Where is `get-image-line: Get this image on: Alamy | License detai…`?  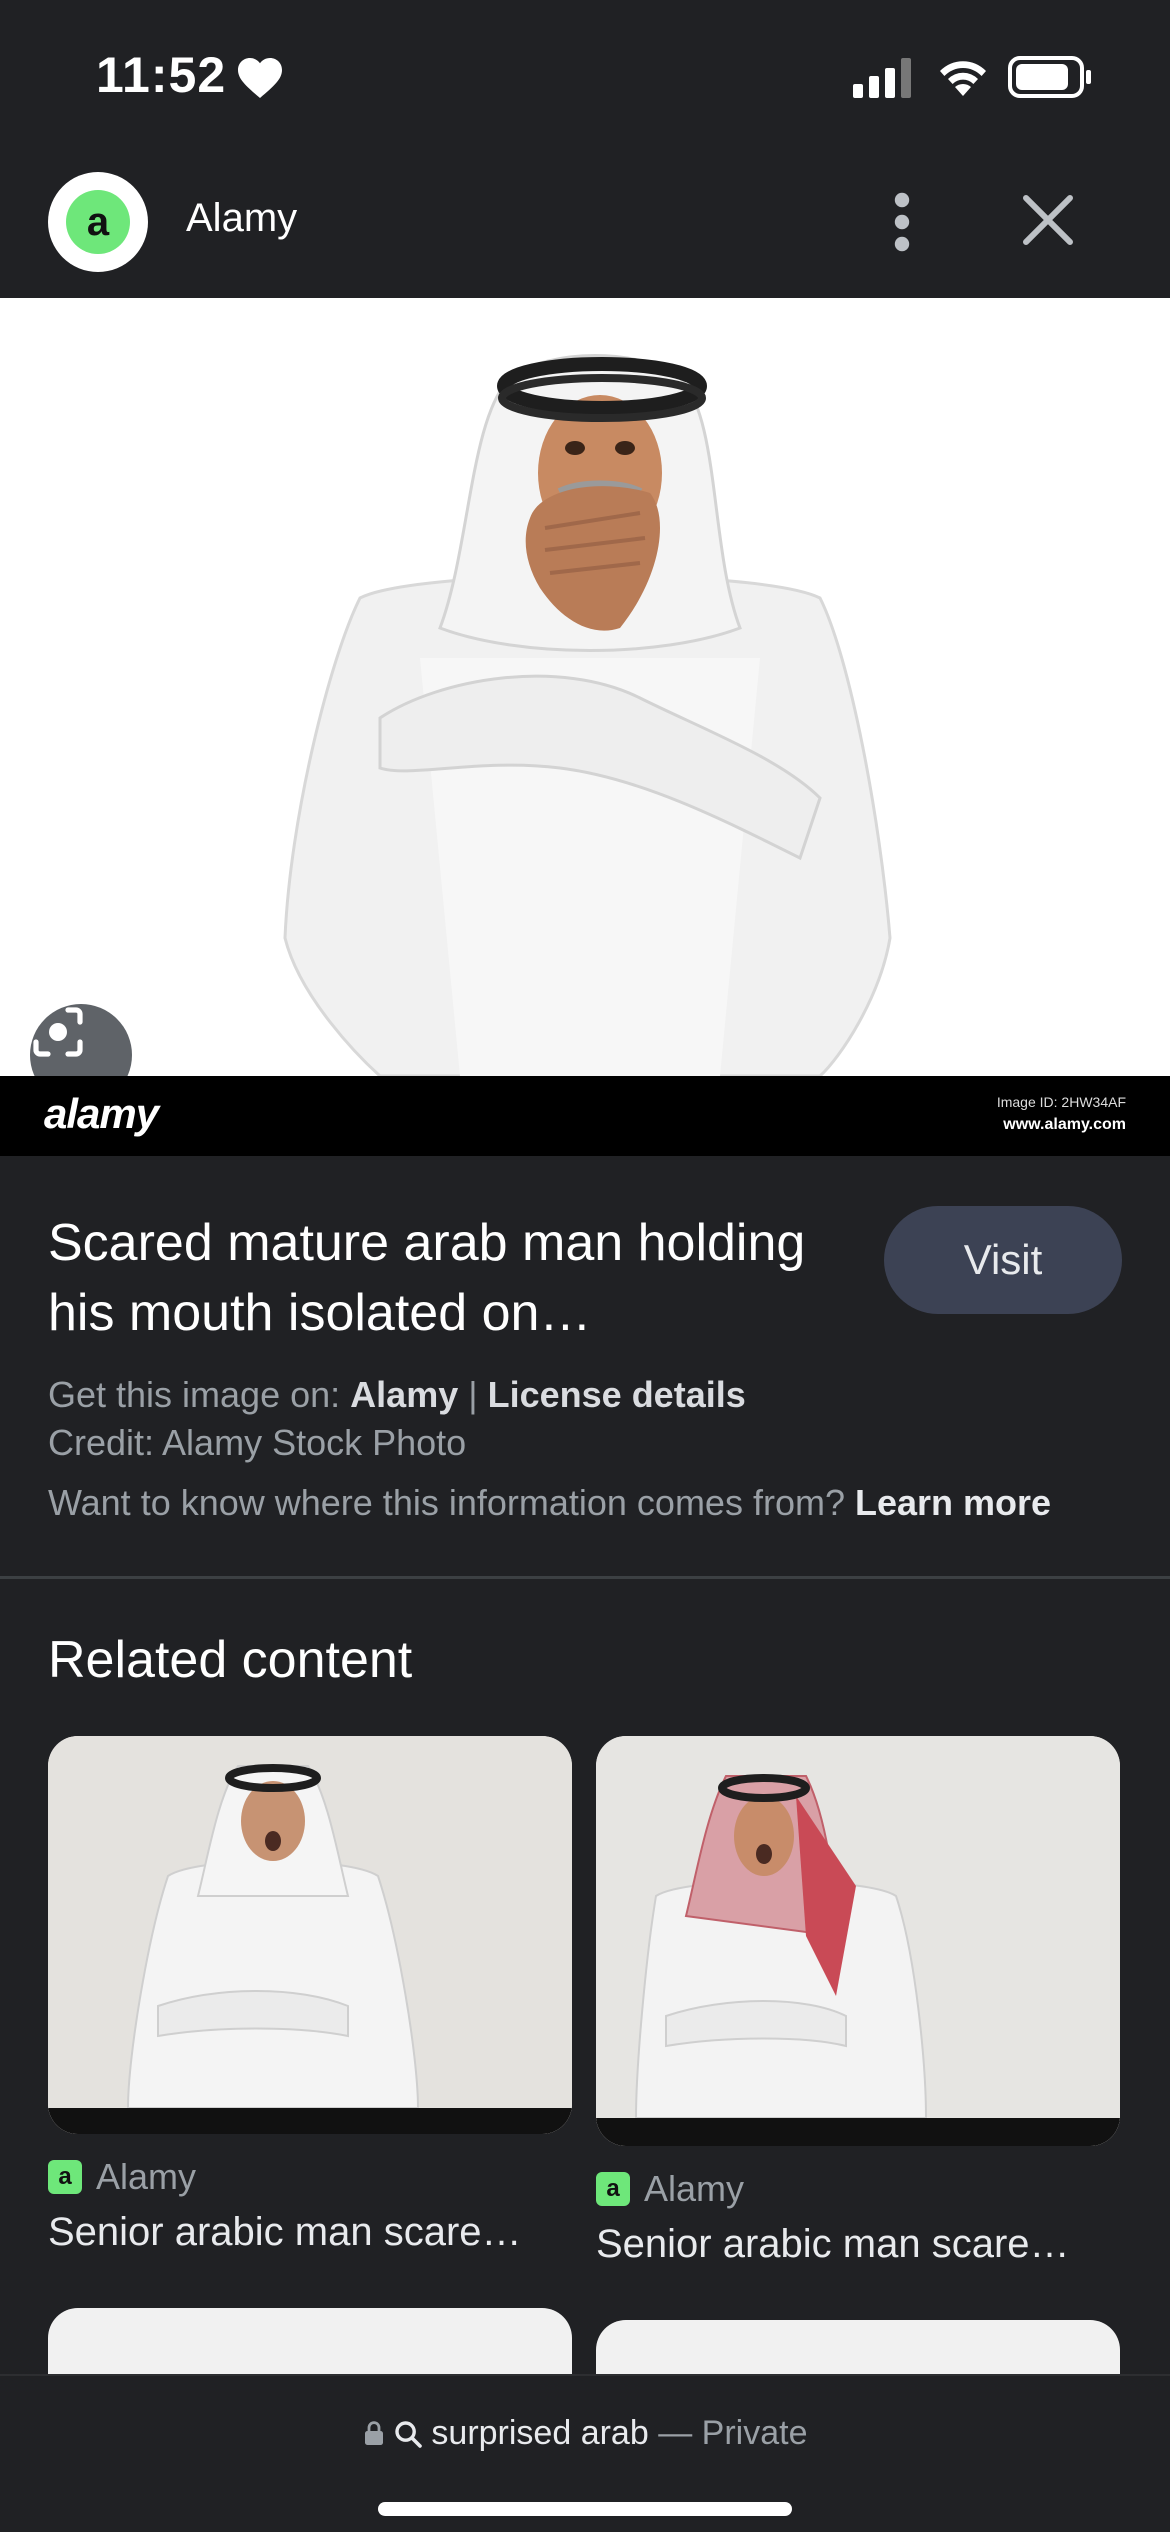 get-image-line: Get this image on: Alamy | License detai… is located at coordinates (397, 1395).